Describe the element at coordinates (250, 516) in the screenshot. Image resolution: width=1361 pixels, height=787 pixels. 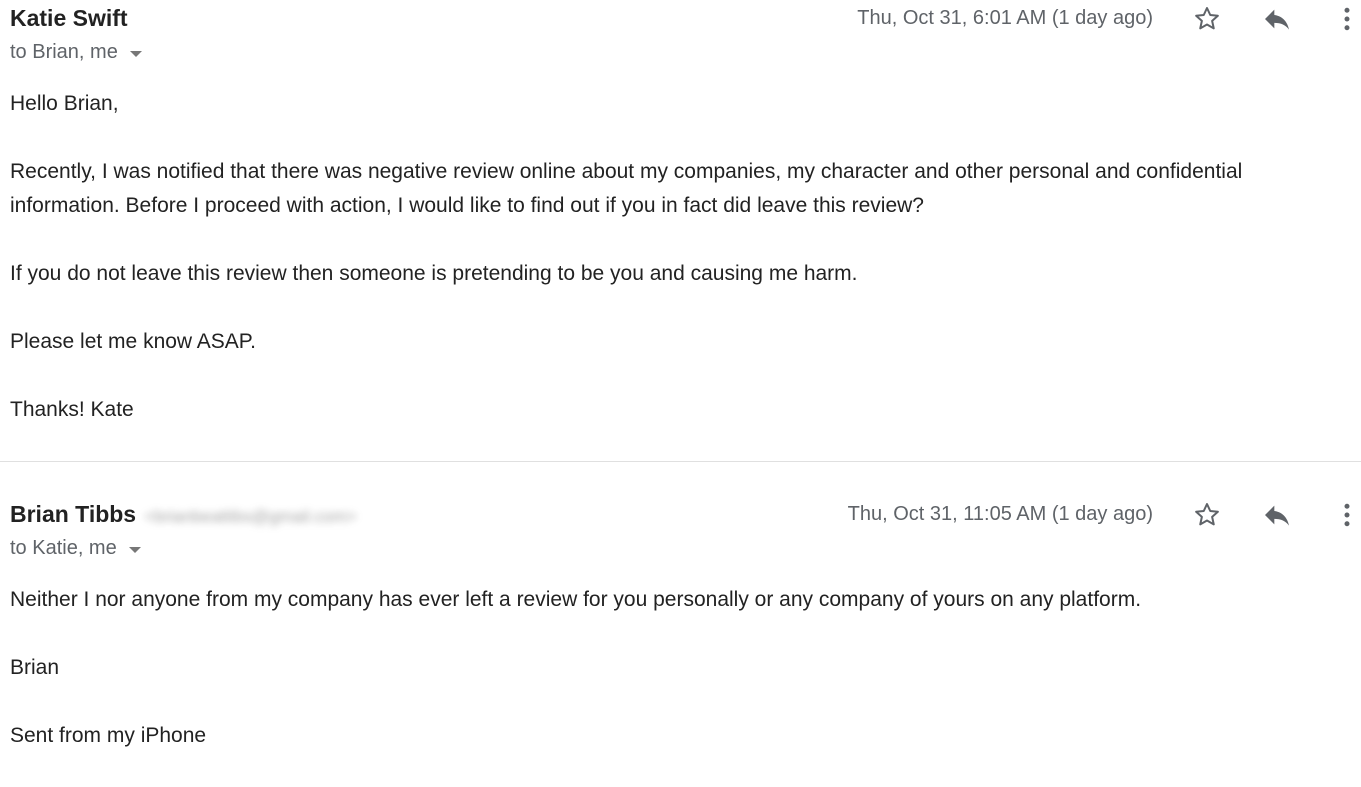
I see `sender-email-blurred: <brianbeattibs@gmail.com>` at that location.